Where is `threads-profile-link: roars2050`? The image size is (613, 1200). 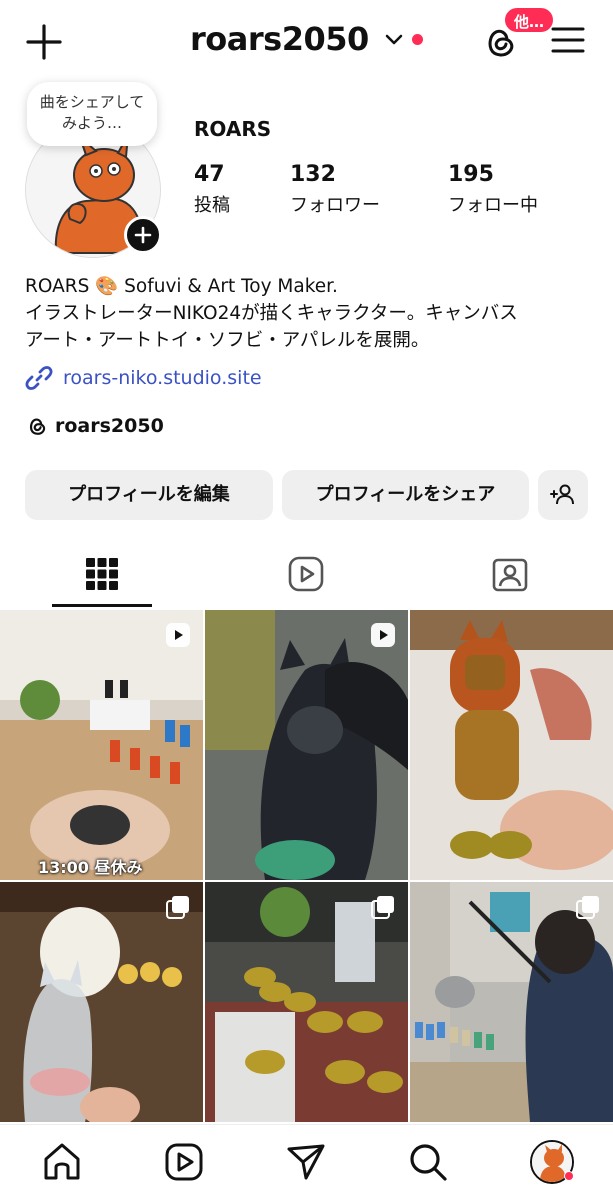 threads-profile-link: roars2050 is located at coordinates (94, 426).